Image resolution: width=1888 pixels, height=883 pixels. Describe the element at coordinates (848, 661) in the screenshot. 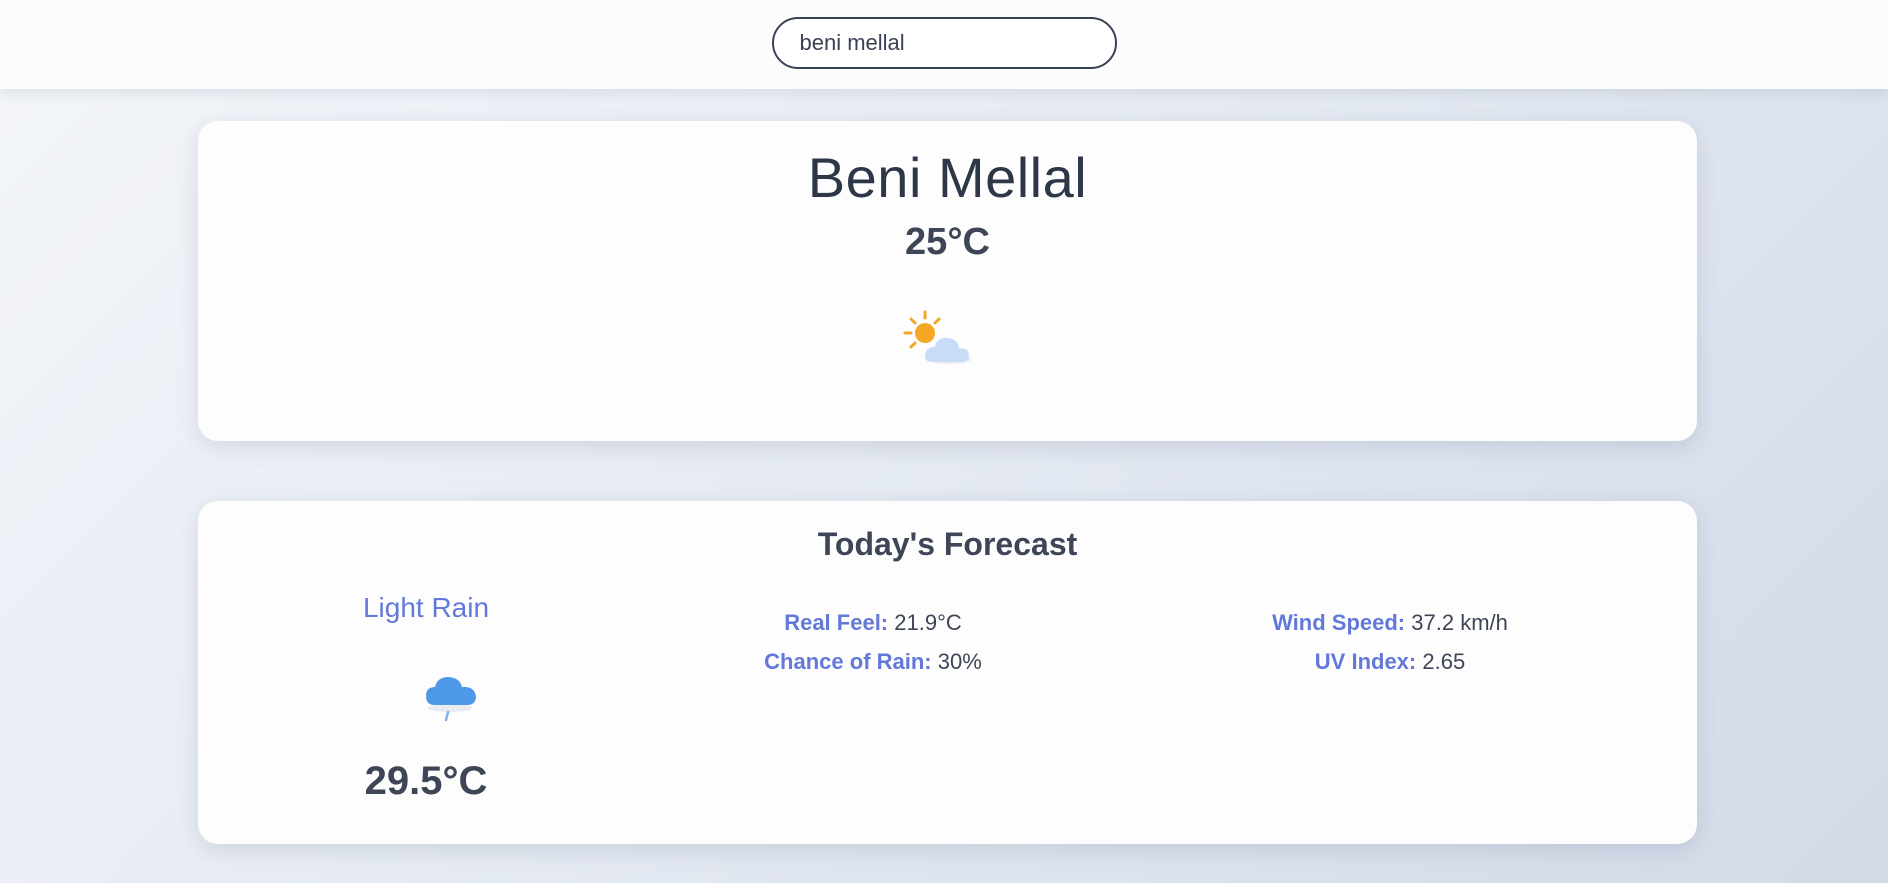

I see `chance-of-rain-label: Chance of Rain:` at that location.